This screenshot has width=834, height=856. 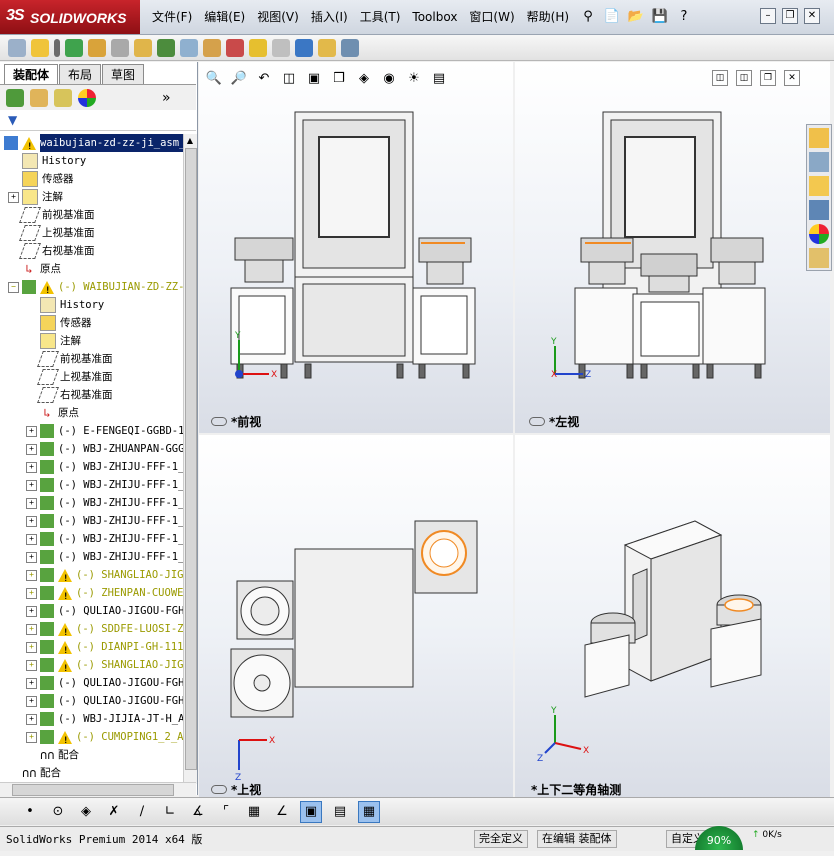 I want to click on menu-toolbox: Toolbox, so click(x=434, y=17).